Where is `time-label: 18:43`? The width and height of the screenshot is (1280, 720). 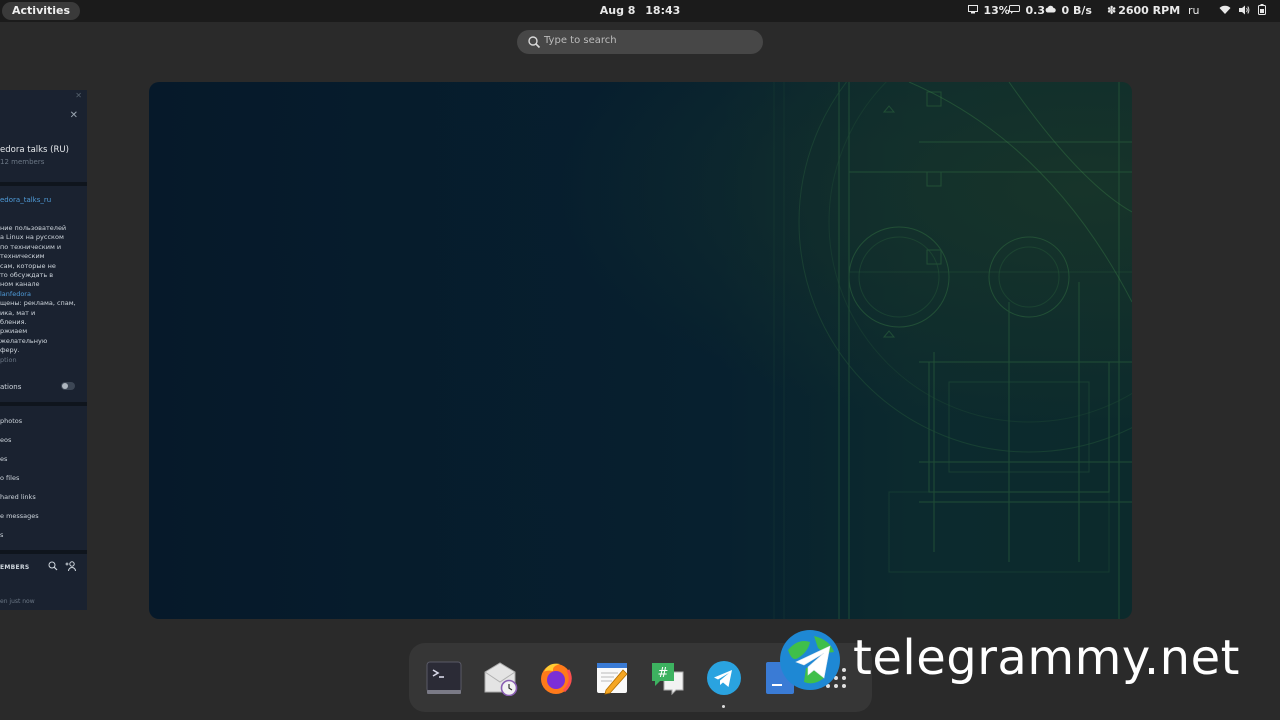
time-label: 18:43 is located at coordinates (663, 10).